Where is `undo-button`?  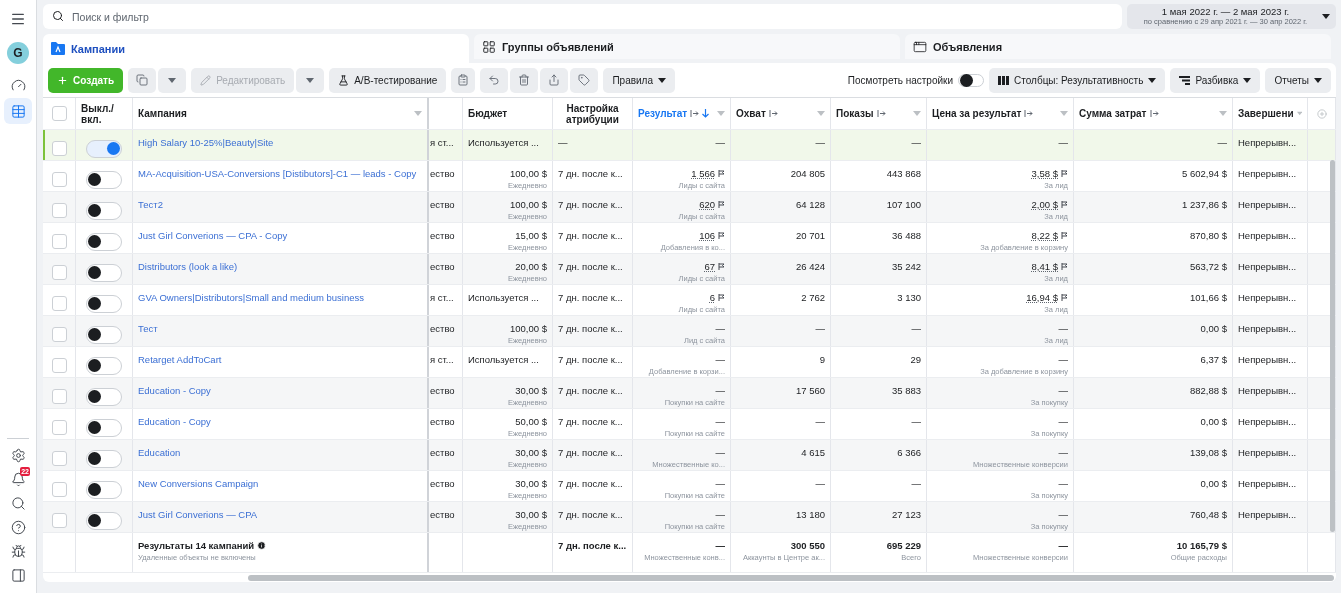
undo-button is located at coordinates (494, 80).